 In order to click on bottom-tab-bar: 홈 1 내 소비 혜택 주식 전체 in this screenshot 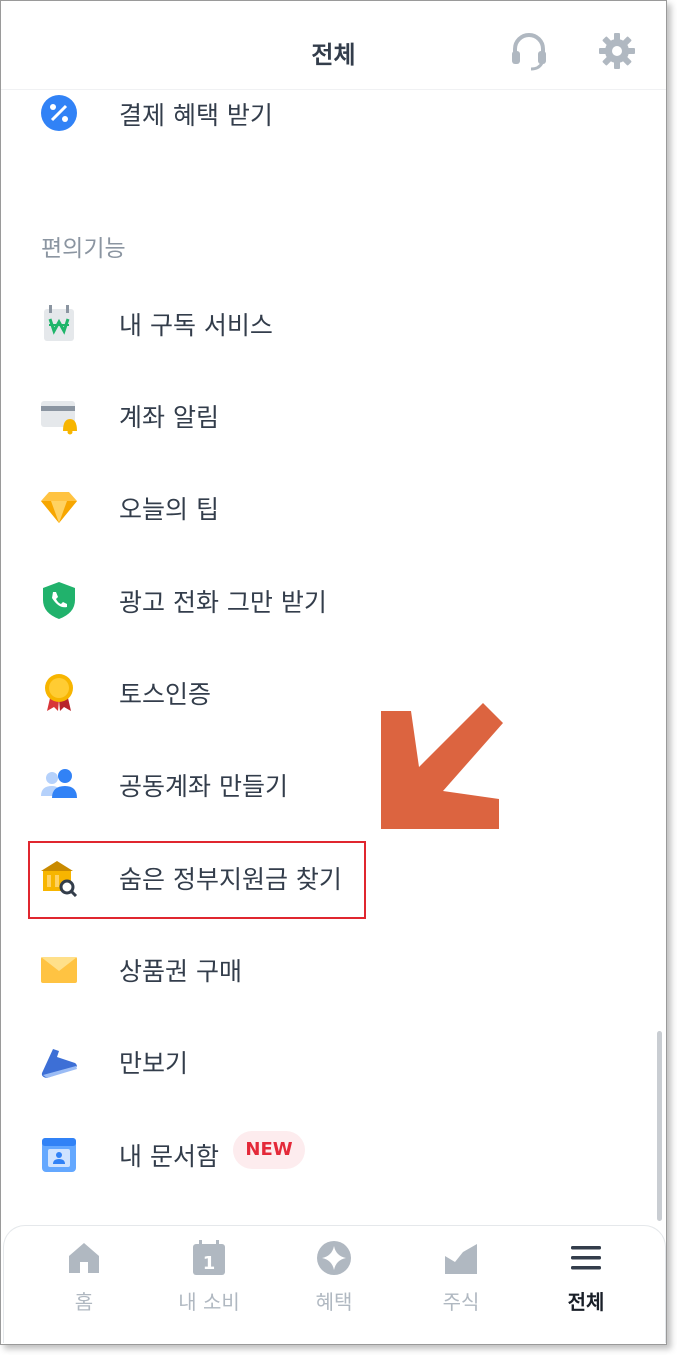, I will do `click(334, 1284)`.